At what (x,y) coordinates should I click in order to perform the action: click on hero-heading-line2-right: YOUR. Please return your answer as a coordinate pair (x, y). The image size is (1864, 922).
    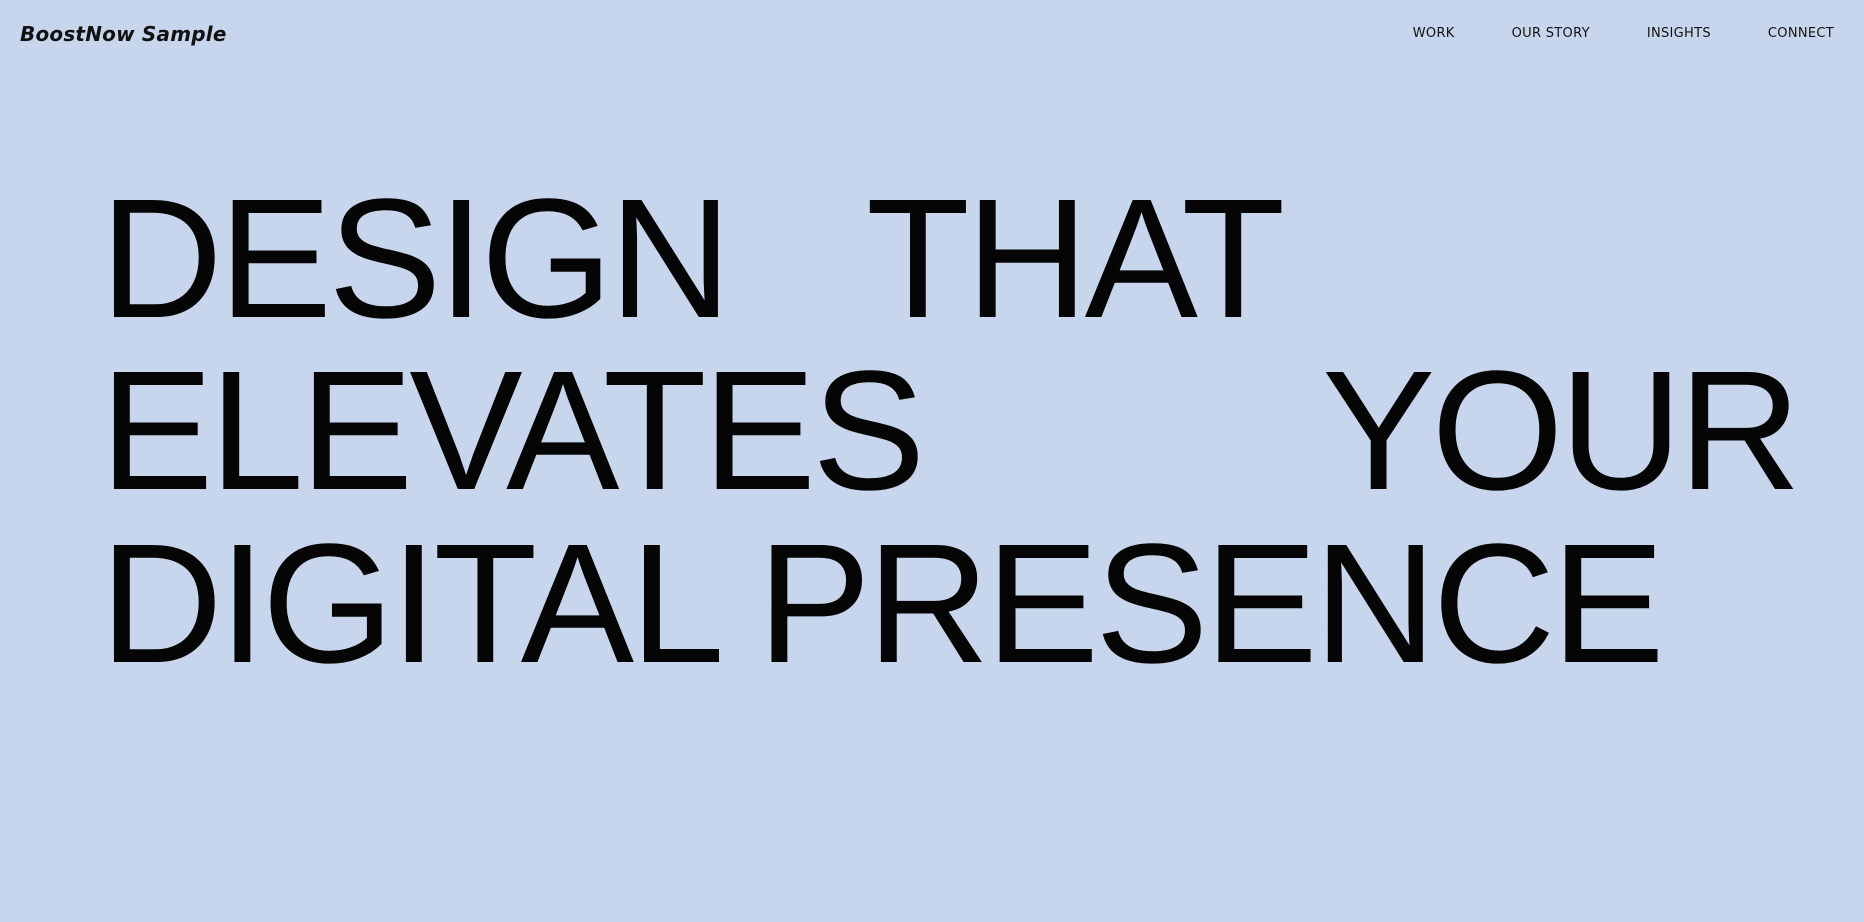
    Looking at the image, I should click on (1561, 431).